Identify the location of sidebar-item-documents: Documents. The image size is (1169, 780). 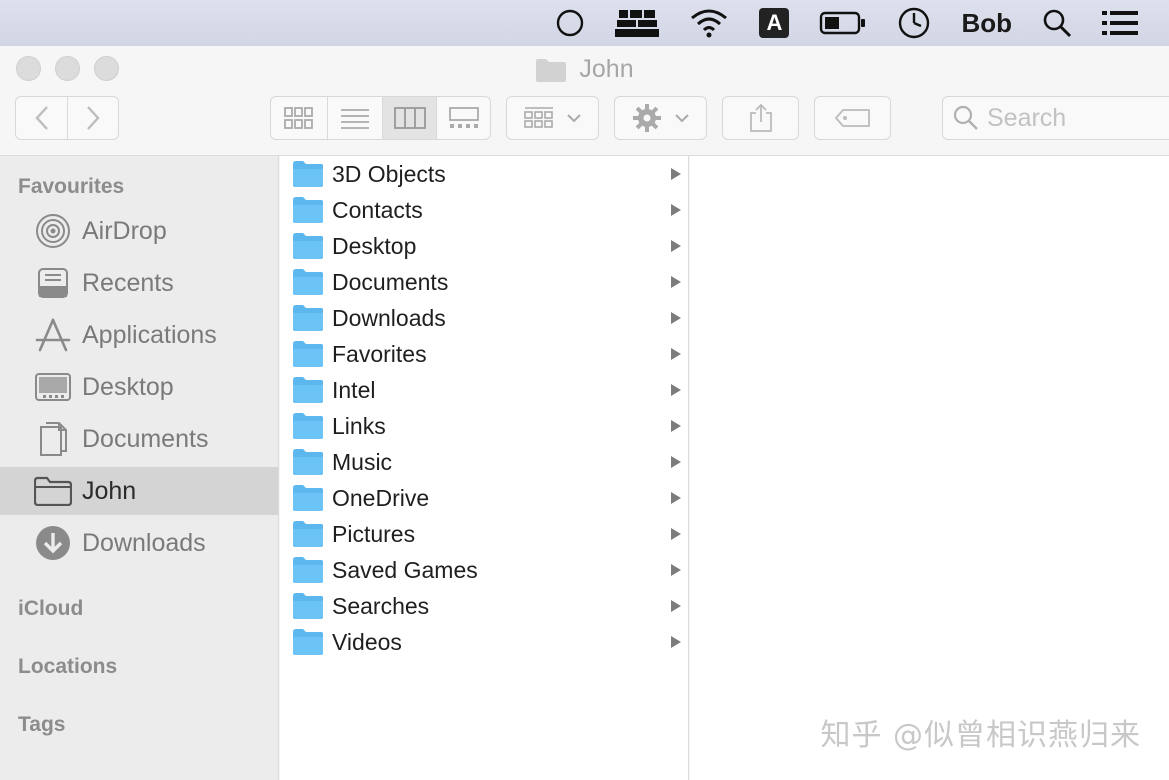
(139, 439).